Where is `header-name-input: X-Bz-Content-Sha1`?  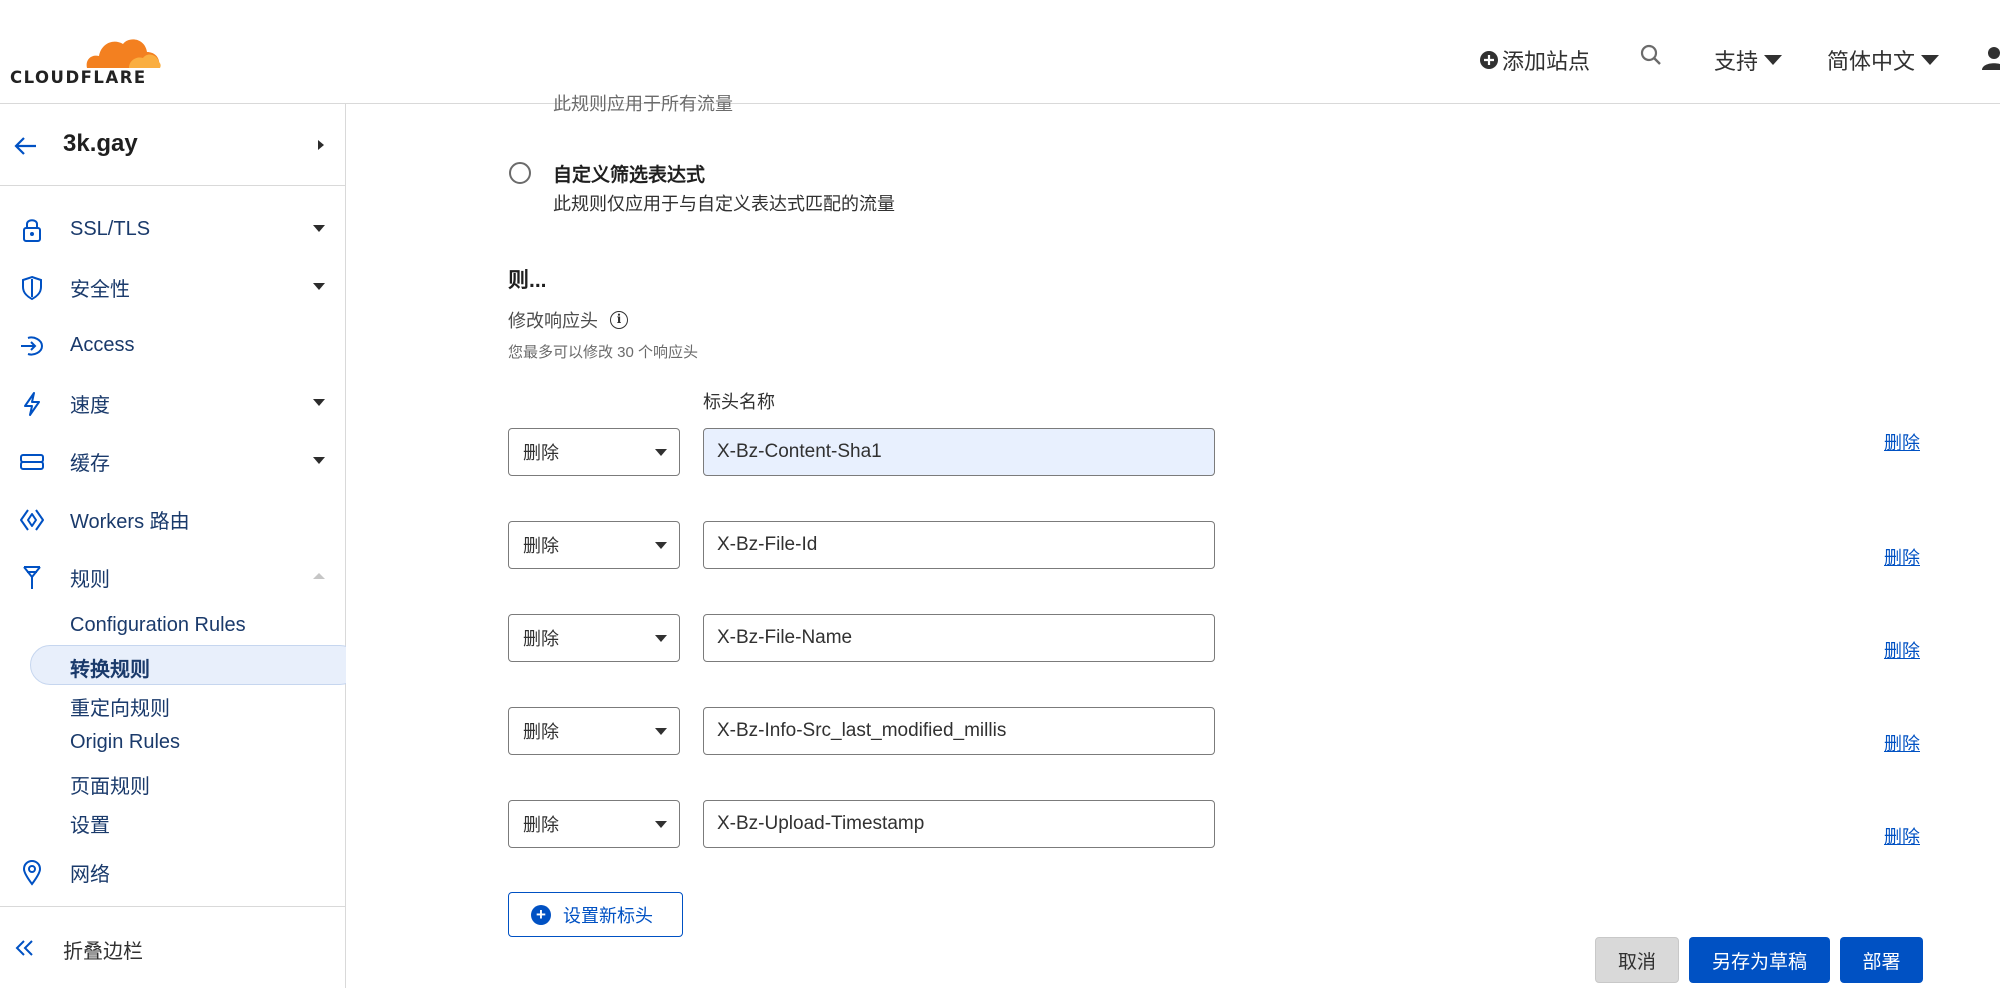 header-name-input: X-Bz-Content-Sha1 is located at coordinates (959, 452).